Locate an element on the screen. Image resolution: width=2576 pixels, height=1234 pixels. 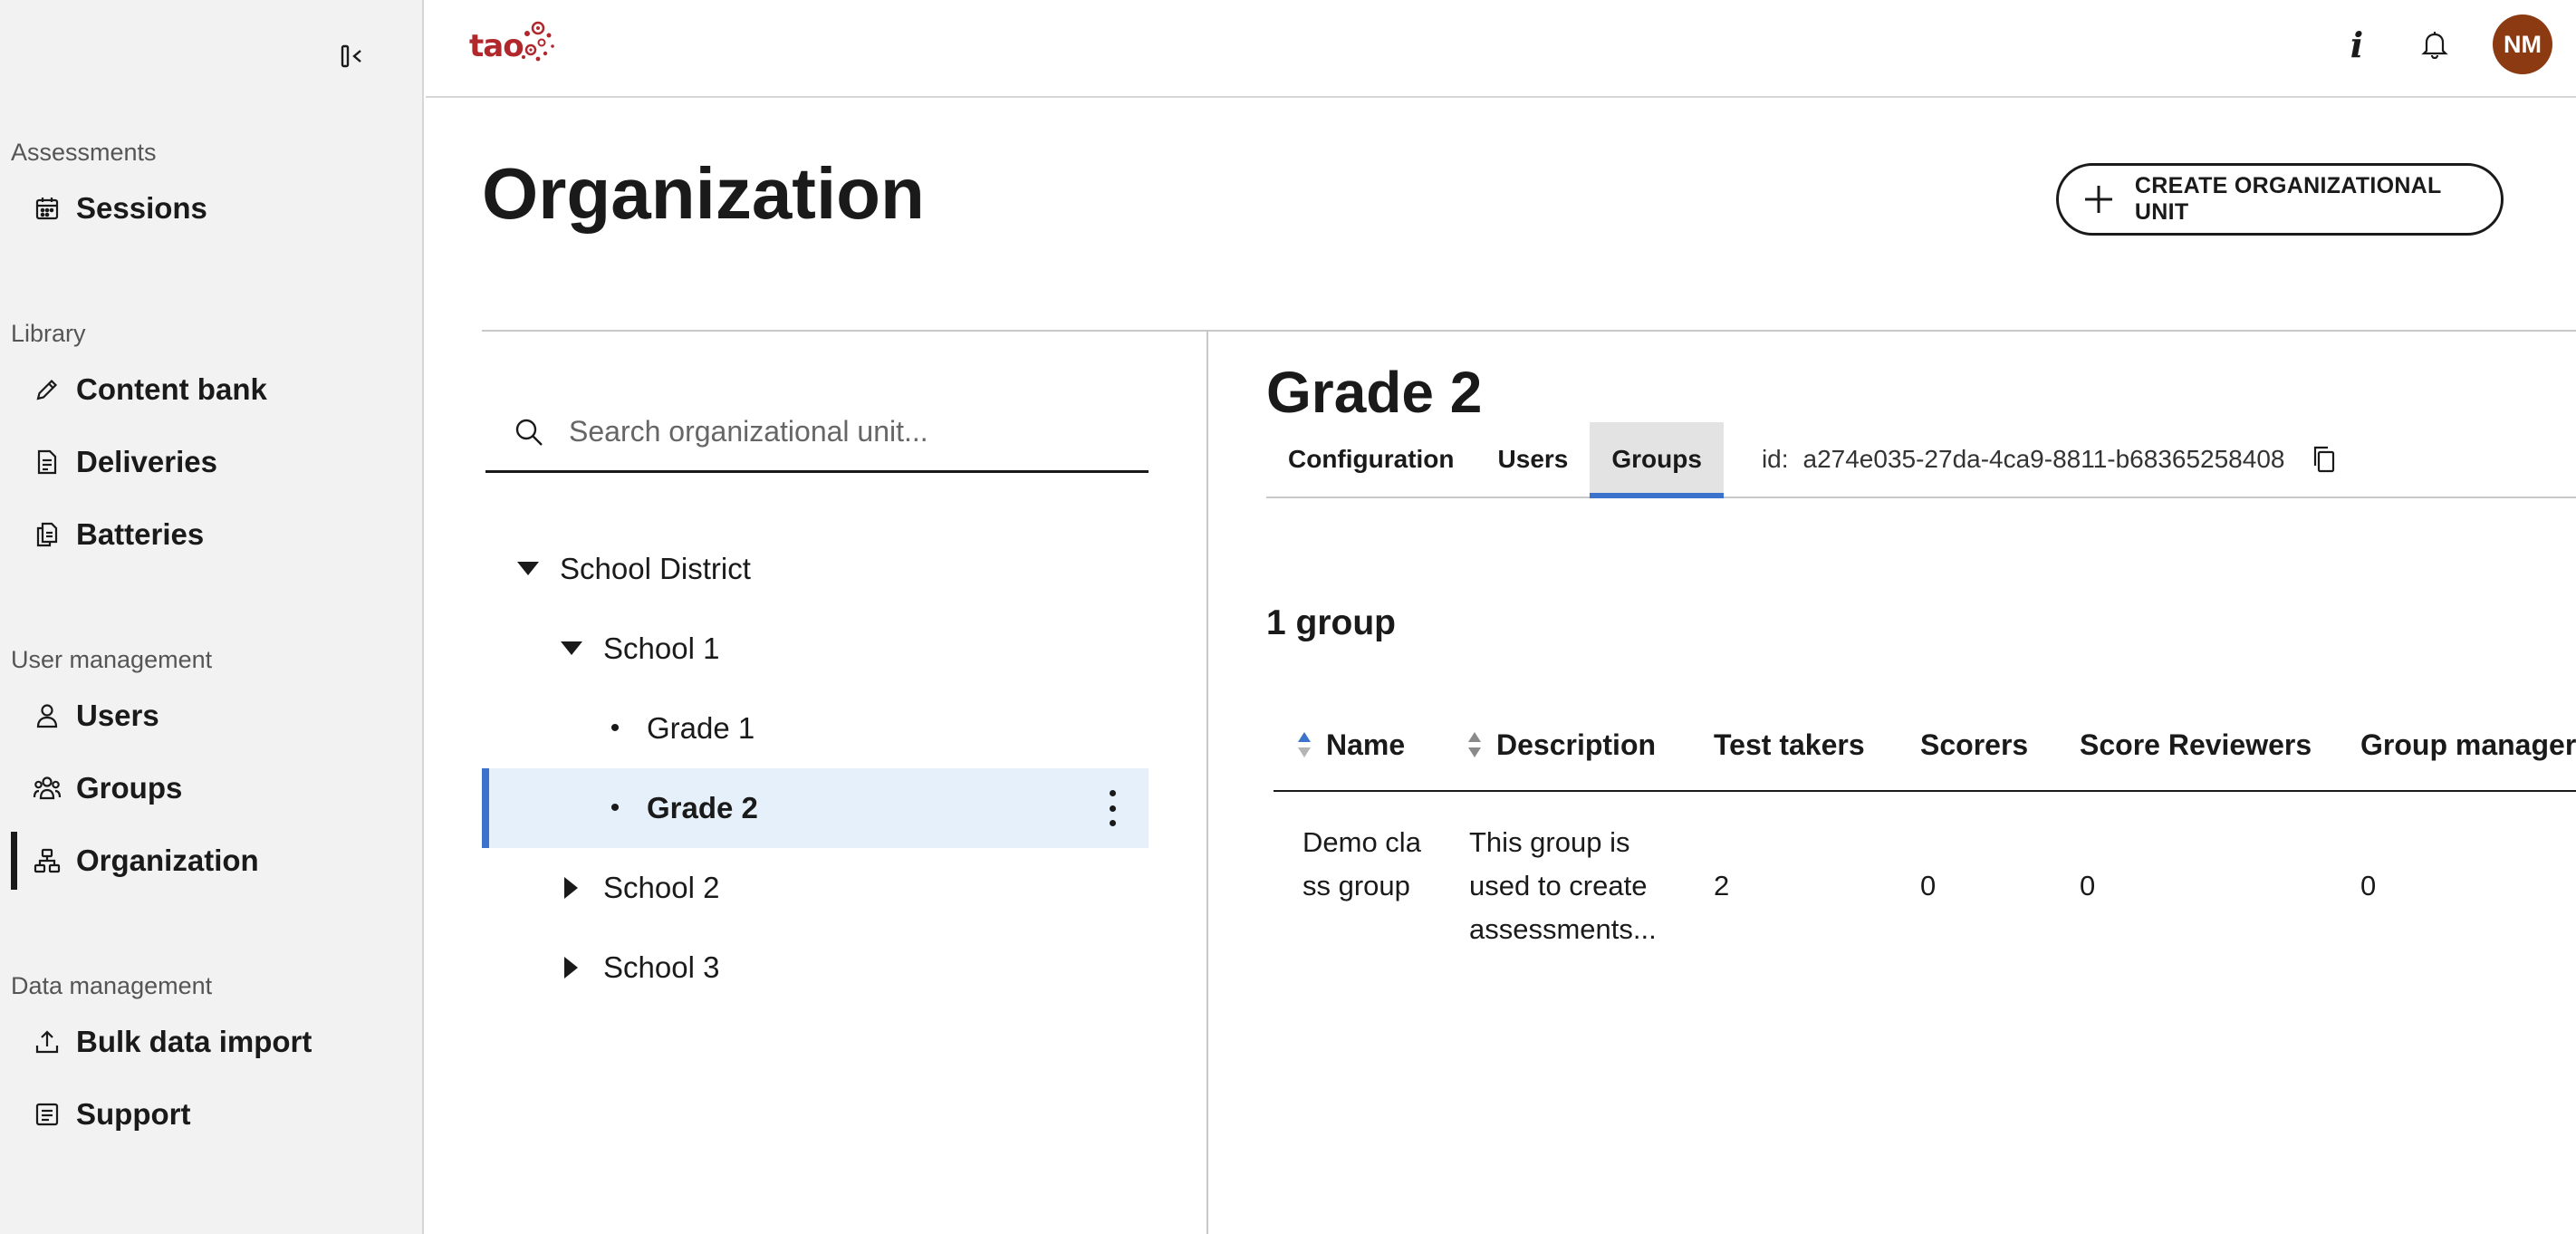
sidebar-item-organization: Organization is located at coordinates (212, 861).